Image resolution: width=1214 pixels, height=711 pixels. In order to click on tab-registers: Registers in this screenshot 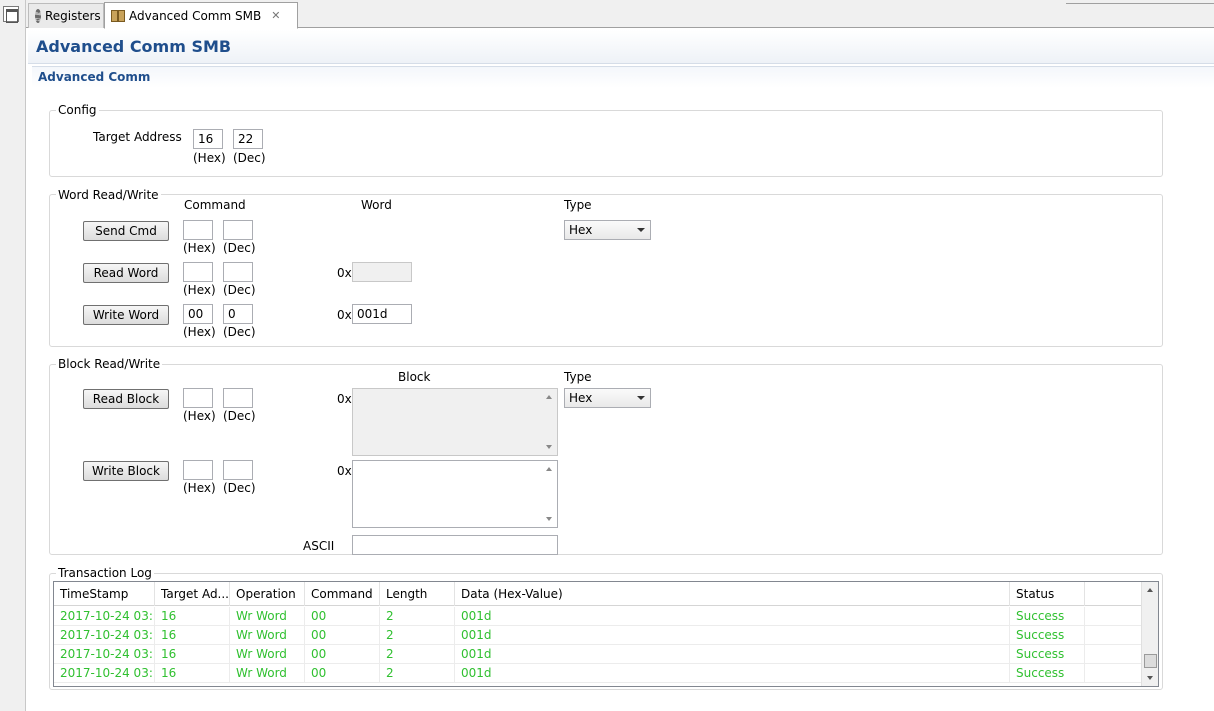, I will do `click(66, 15)`.